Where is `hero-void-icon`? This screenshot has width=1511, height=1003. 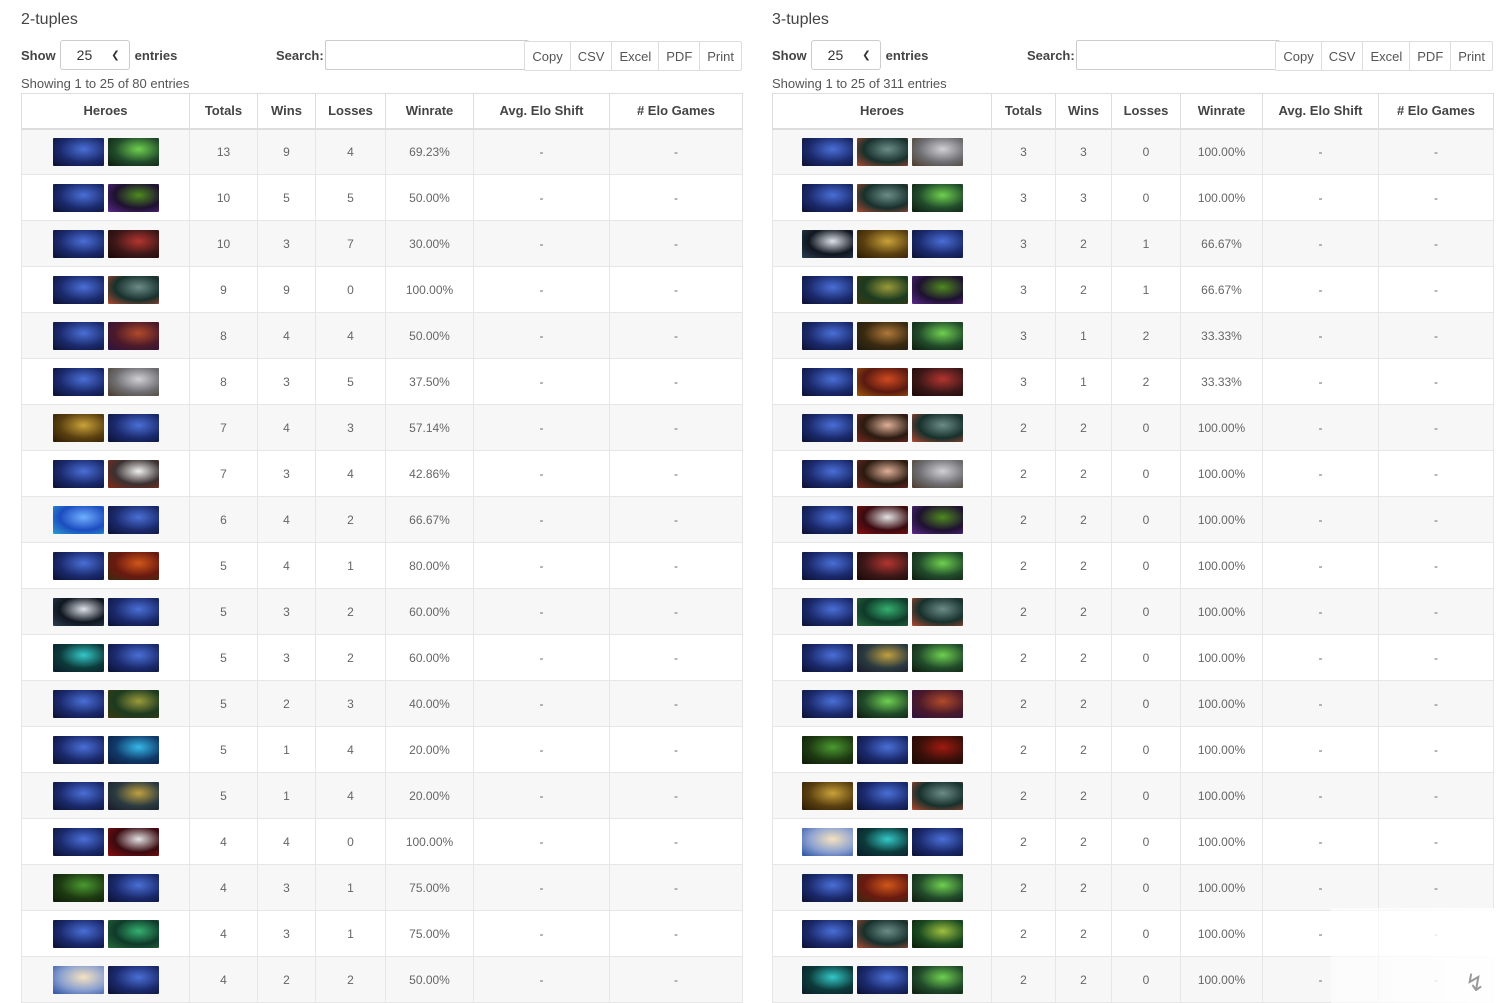 hero-void-icon is located at coordinates (133, 197).